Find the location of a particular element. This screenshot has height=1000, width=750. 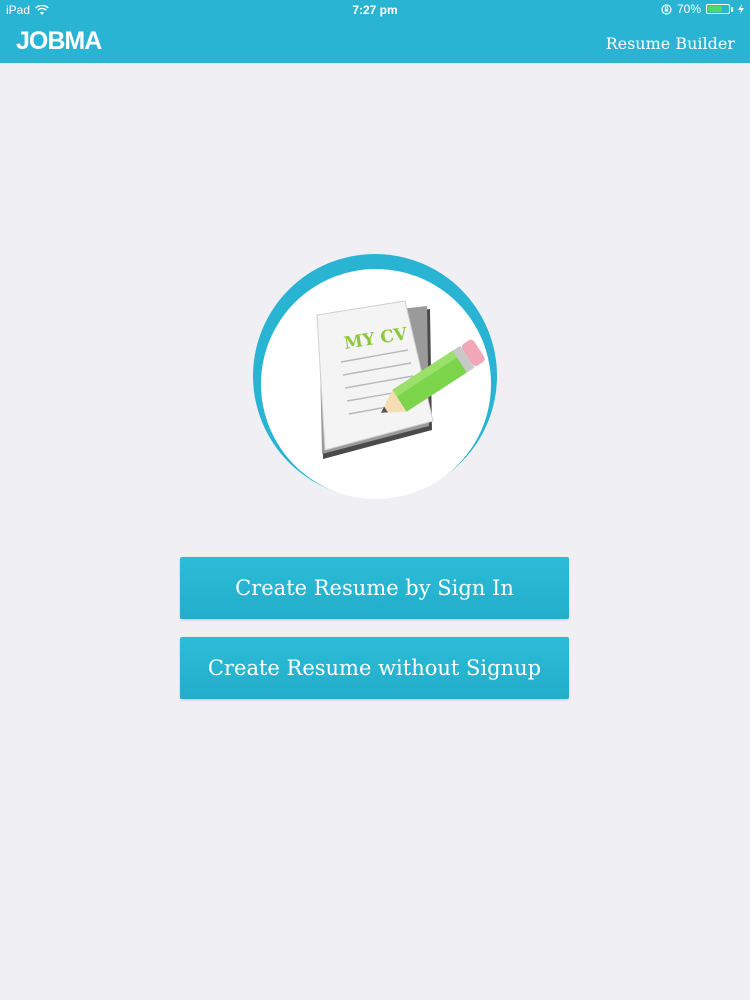

status-bar: iPad 7:27 pm 70% is located at coordinates (375, 10).